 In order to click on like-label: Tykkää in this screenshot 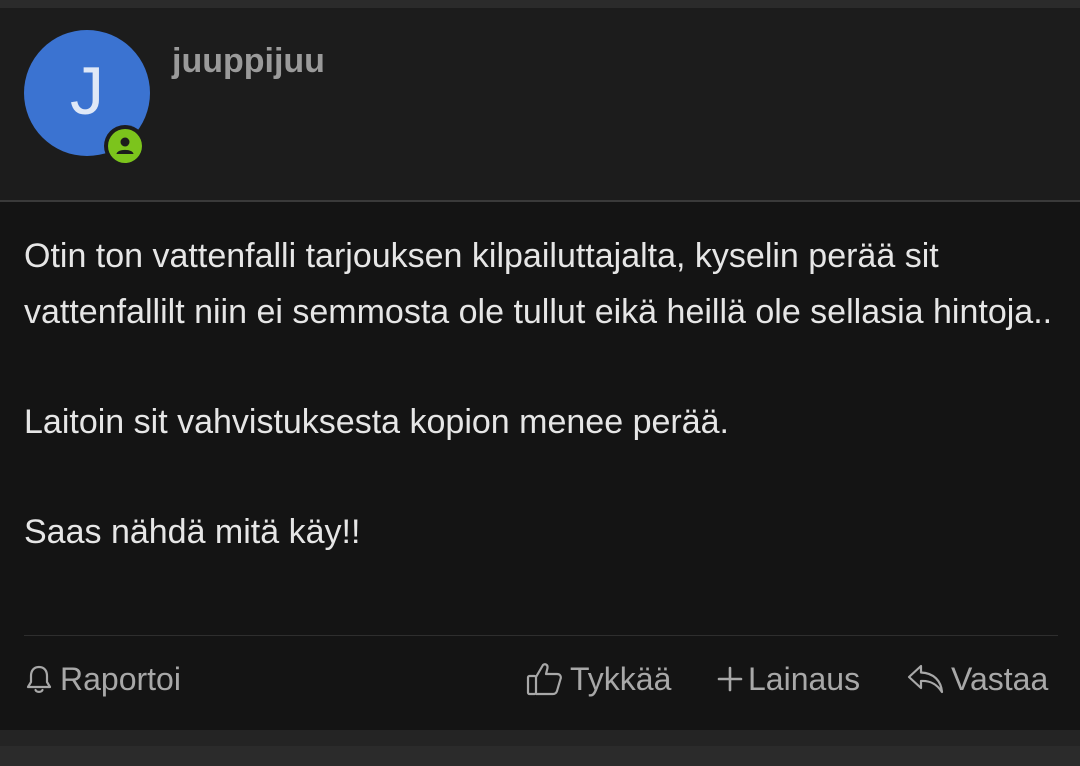, I will do `click(621, 678)`.